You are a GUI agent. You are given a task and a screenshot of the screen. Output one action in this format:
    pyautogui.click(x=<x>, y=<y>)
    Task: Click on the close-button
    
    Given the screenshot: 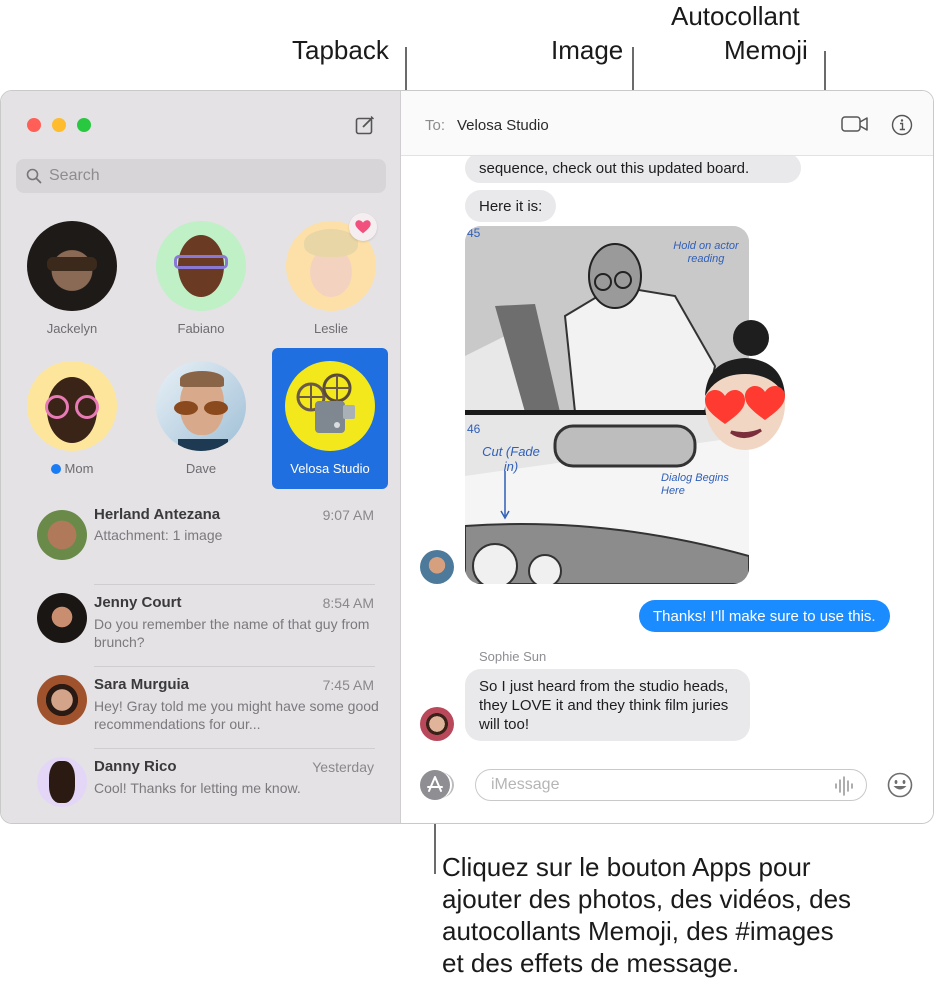 What is the action you would take?
    pyautogui.click(x=34, y=125)
    